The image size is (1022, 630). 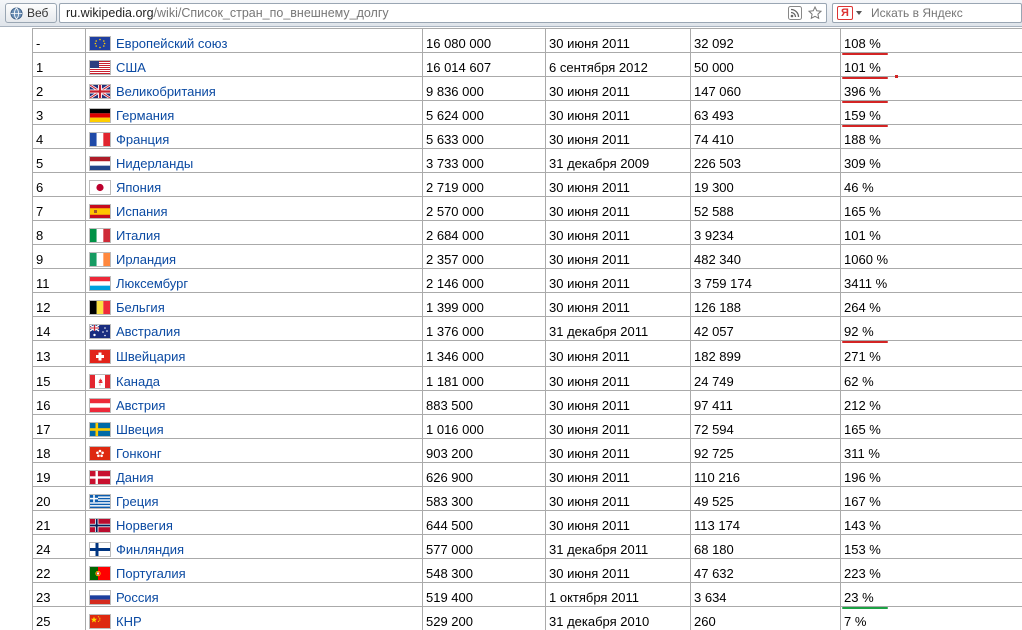 I want to click on country-link: Швеция, so click(x=140, y=429).